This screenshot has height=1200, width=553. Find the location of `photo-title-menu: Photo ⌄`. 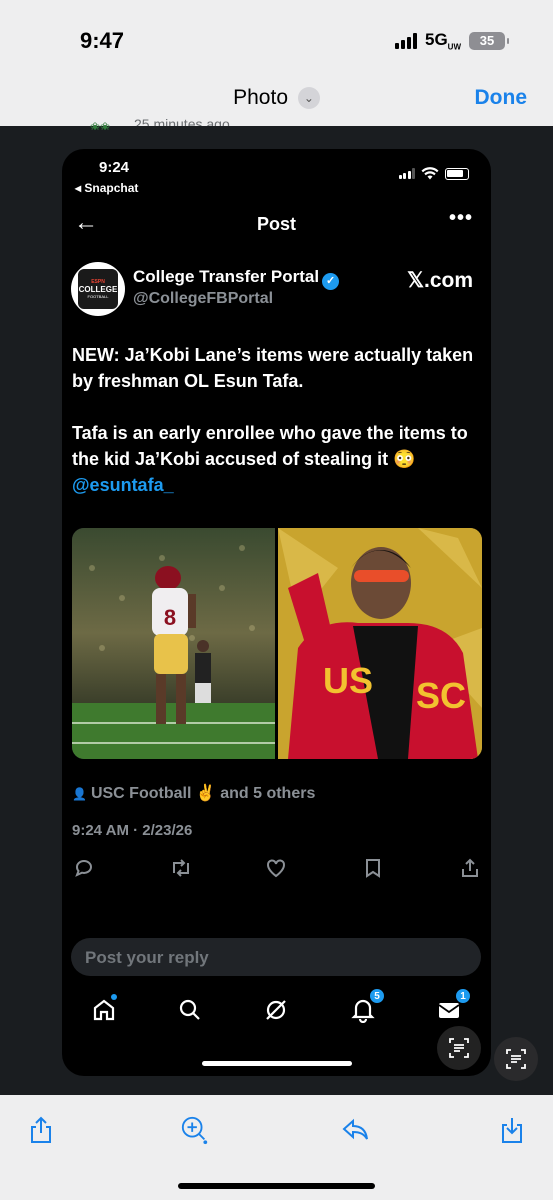

photo-title-menu: Photo ⌄ is located at coordinates (276, 98).